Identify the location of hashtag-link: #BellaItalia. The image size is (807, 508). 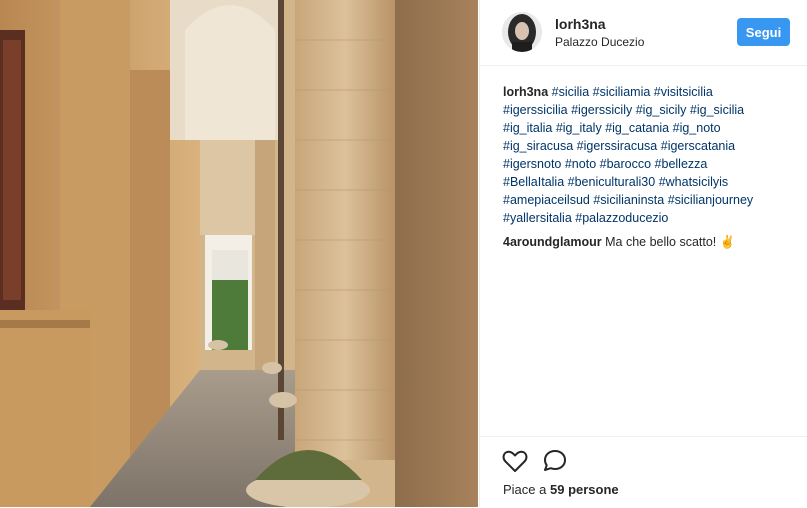
(533, 182).